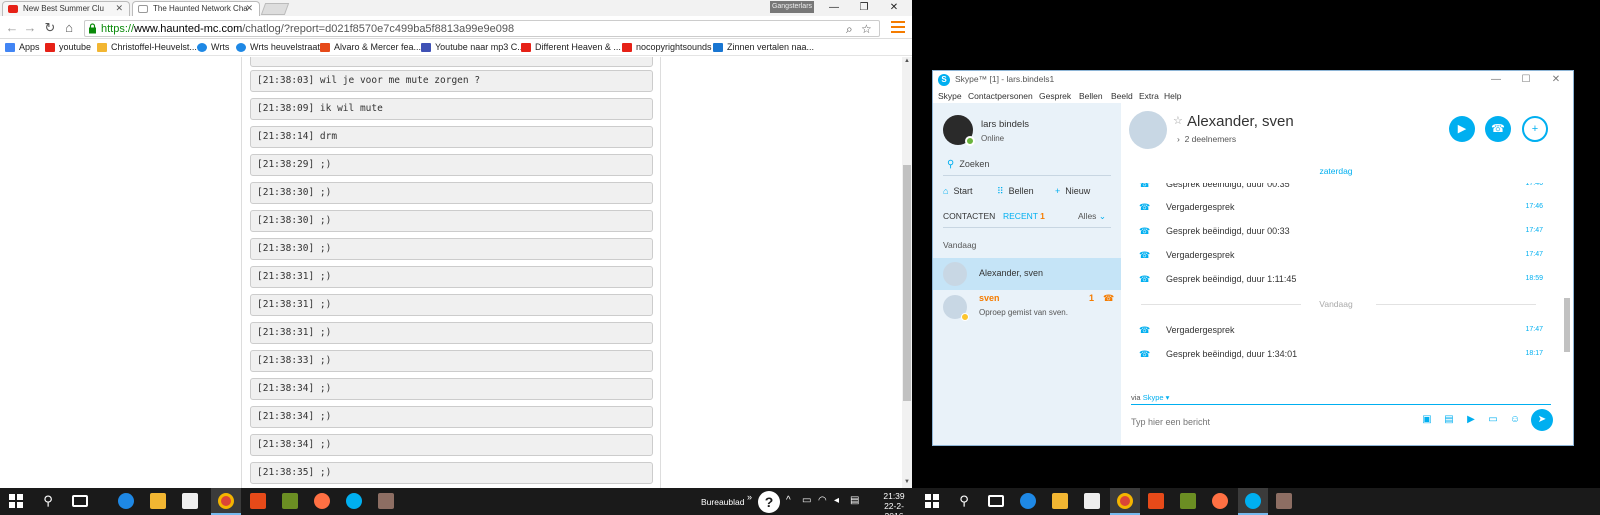 The image size is (1600, 515). Describe the element at coordinates (749, 497) in the screenshot. I see `chevron-toolbar-icon: »` at that location.